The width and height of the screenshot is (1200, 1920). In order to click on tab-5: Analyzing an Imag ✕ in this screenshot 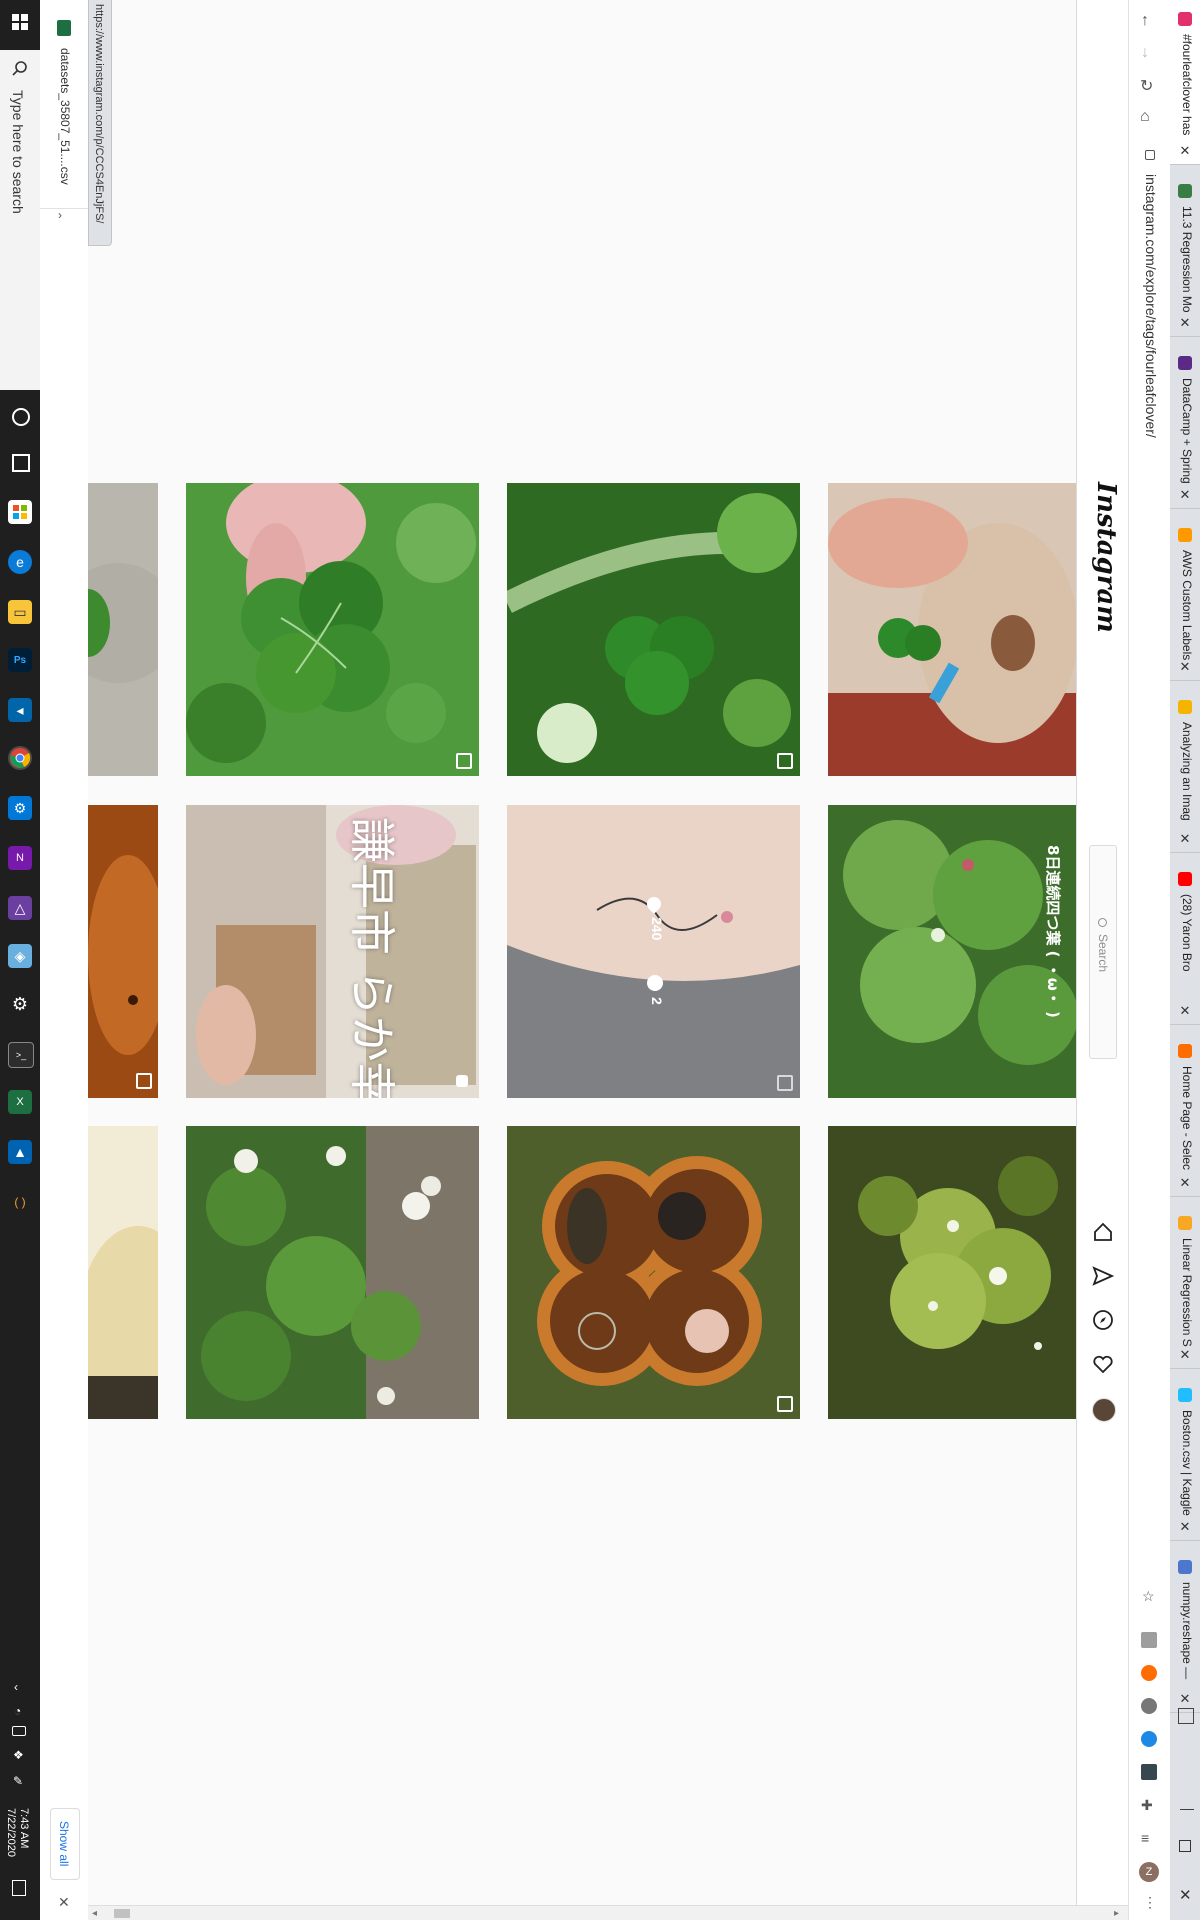, I will do `click(1185, 770)`.